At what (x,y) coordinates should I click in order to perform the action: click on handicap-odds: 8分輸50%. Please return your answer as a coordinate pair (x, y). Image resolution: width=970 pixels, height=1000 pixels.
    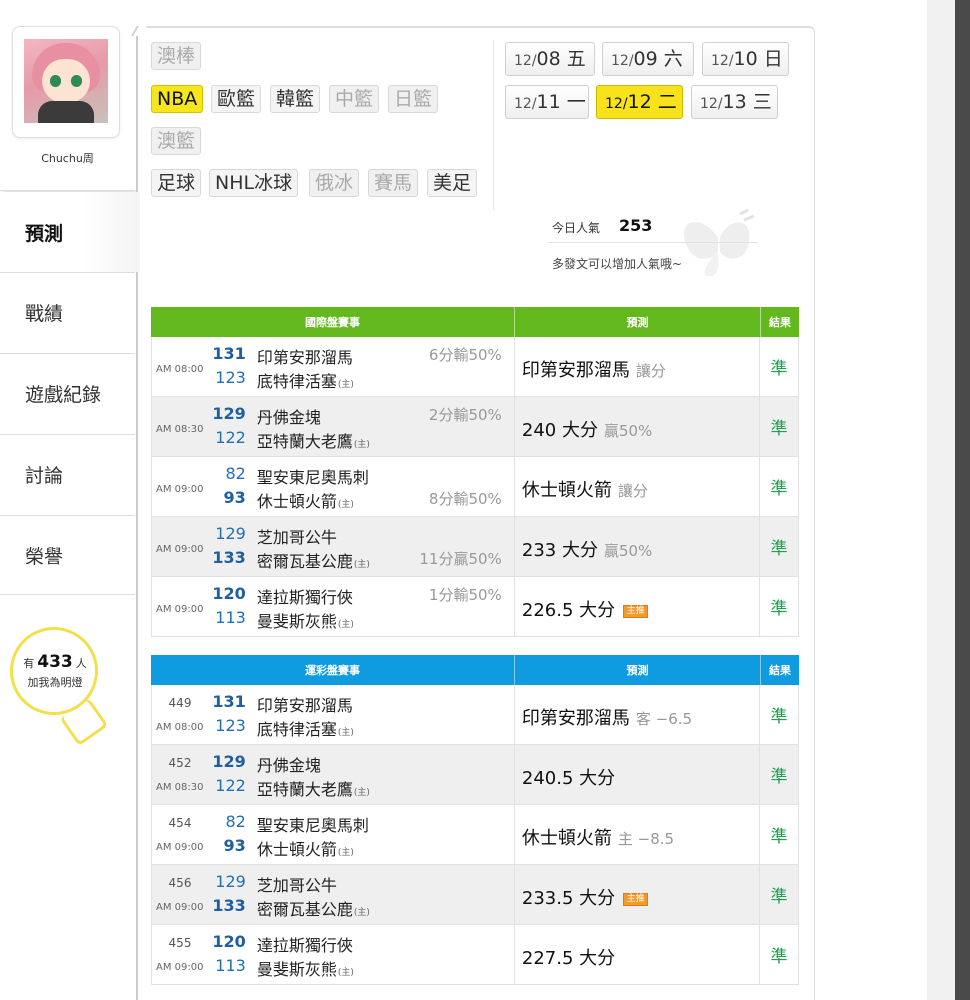
    Looking at the image, I should click on (465, 499).